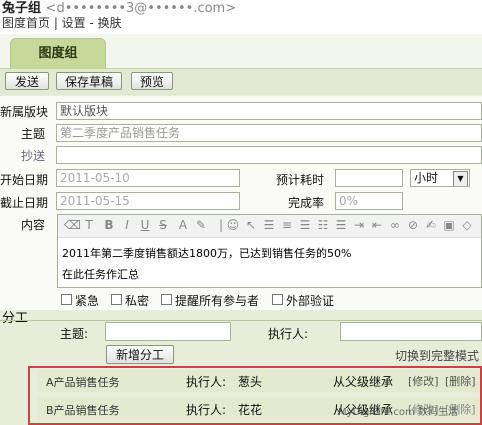  What do you see at coordinates (207, 253) in the screenshot?
I see `content-line-1: 2011年第二季度销售额达1800万，已达到销售任务的50%` at bounding box center [207, 253].